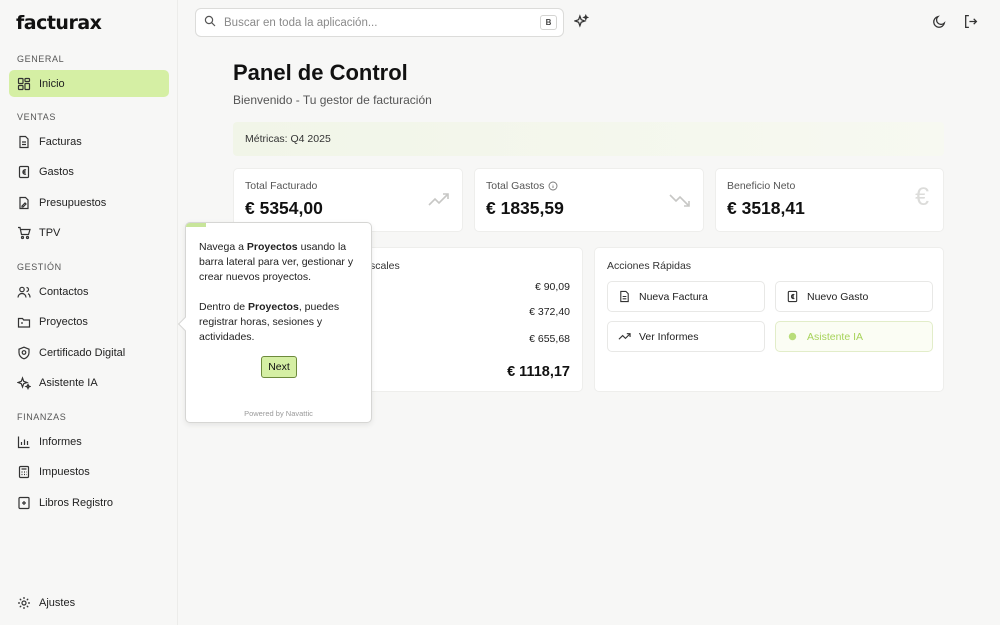  Describe the element at coordinates (24, 292) in the screenshot. I see `users-icon` at that location.